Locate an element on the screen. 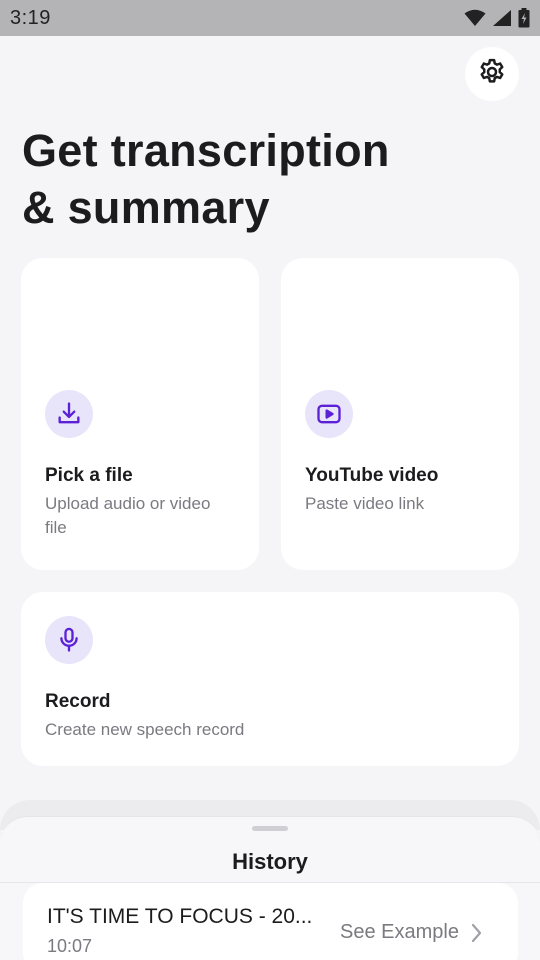 The height and width of the screenshot is (960, 540). status-time: 3:19 is located at coordinates (30, 17).